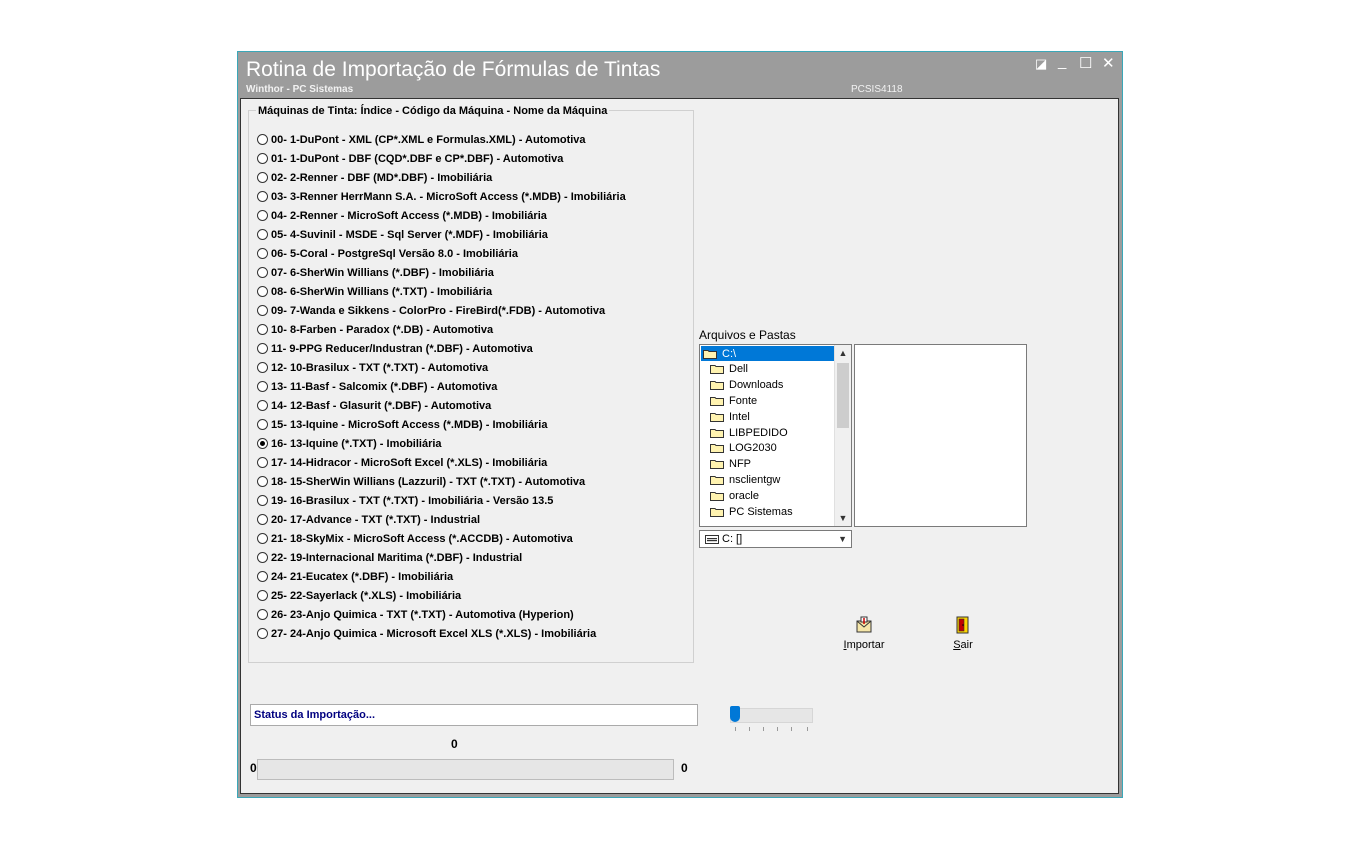  What do you see at coordinates (767, 448) in the screenshot?
I see `directory-item: LOG2030` at bounding box center [767, 448].